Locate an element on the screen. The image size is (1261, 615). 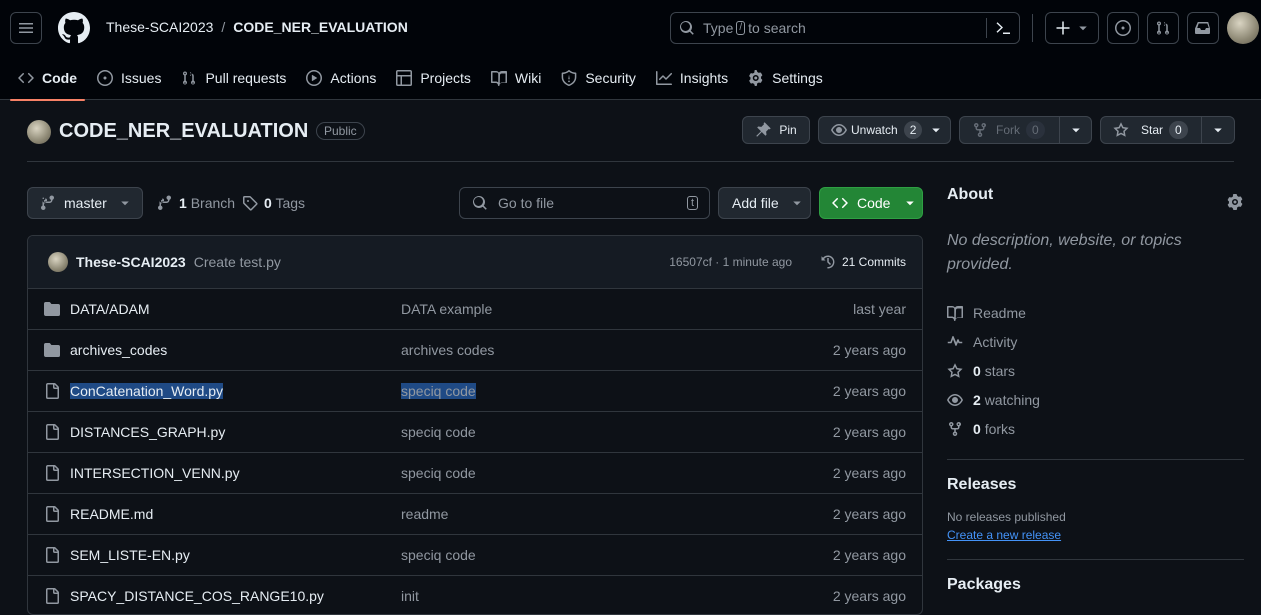
branch-select: master is located at coordinates (85, 203).